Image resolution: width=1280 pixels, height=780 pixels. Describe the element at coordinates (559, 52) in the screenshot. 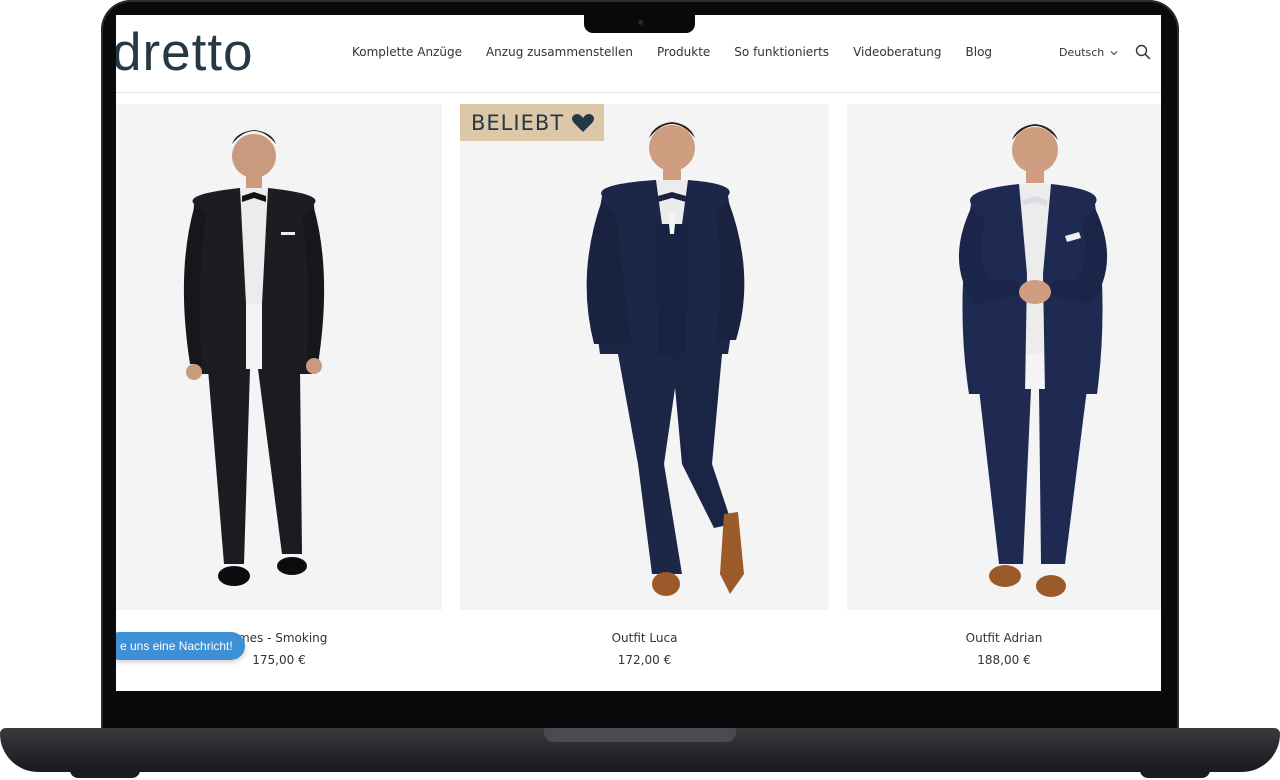

I see `nav-item-anzug-zusammenstellen: Anzug zusammenstellen` at that location.